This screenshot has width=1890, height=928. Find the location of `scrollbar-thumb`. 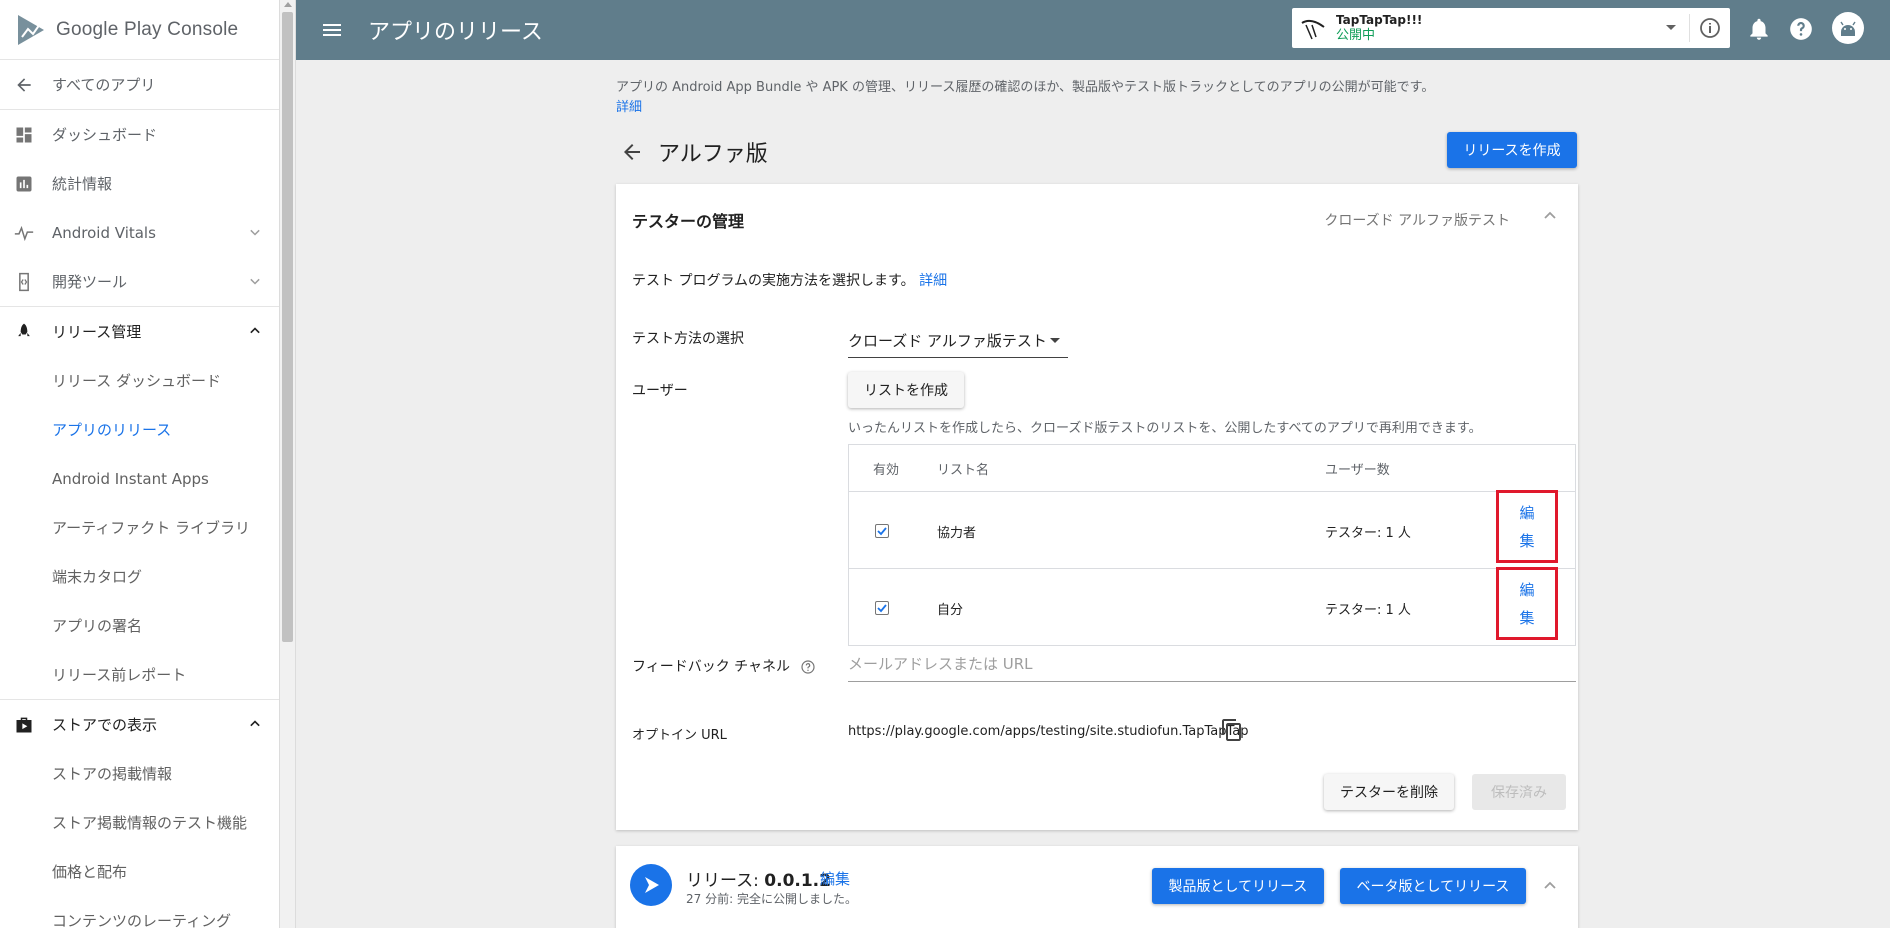

scrollbar-thumb is located at coordinates (287, 327).